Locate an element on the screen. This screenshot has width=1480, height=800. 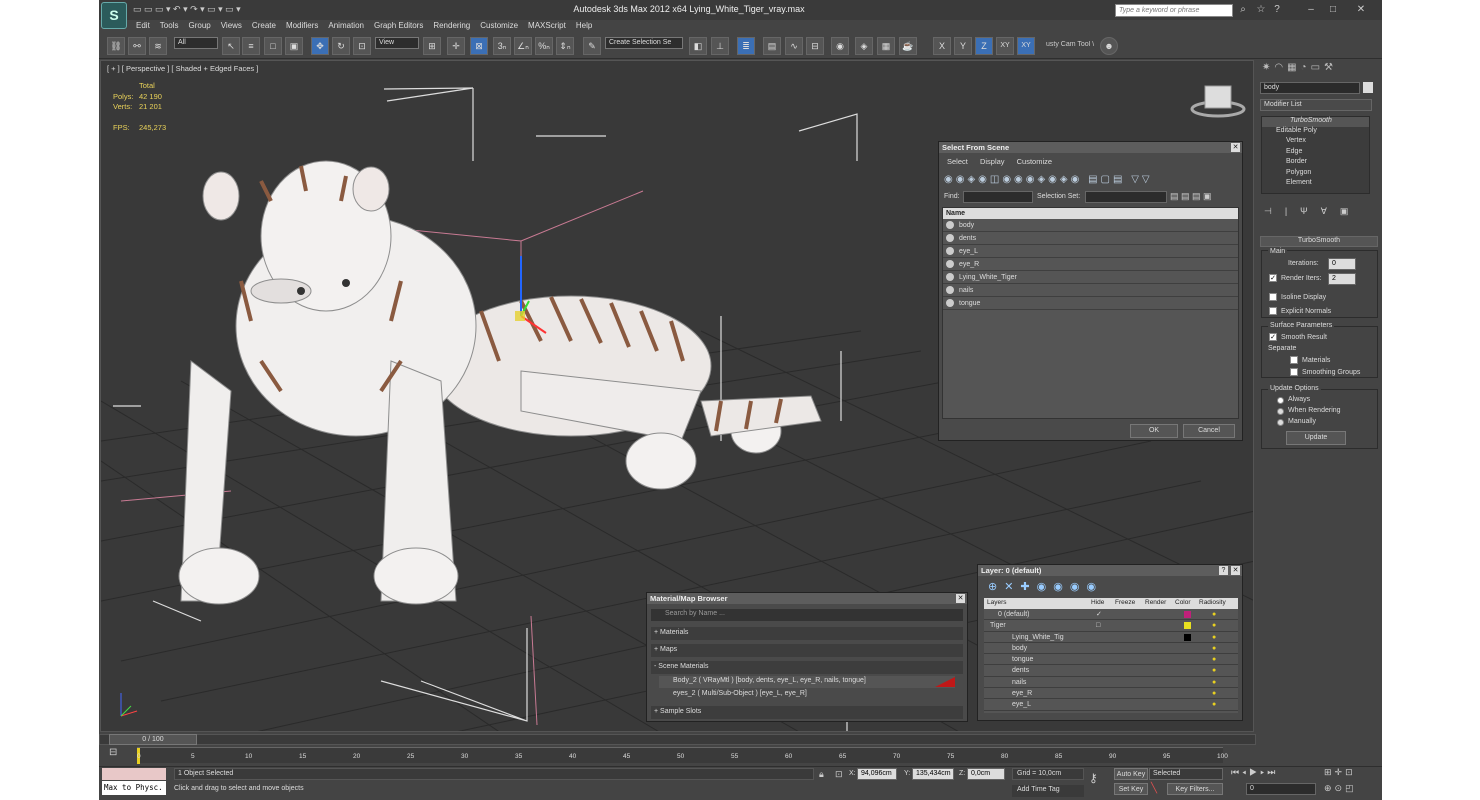
rendered-frame-icon: ▦ is located at coordinates (886, 46).